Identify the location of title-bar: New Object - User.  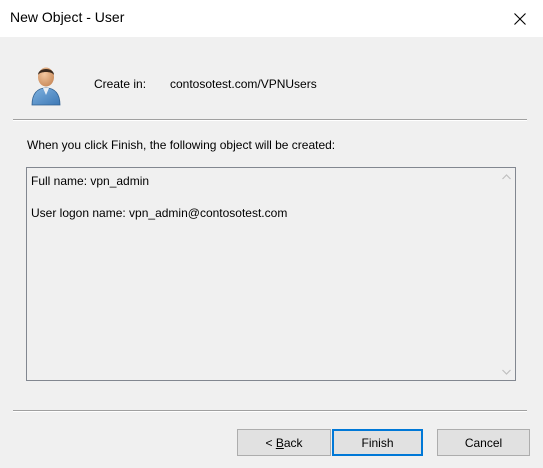
(271, 18).